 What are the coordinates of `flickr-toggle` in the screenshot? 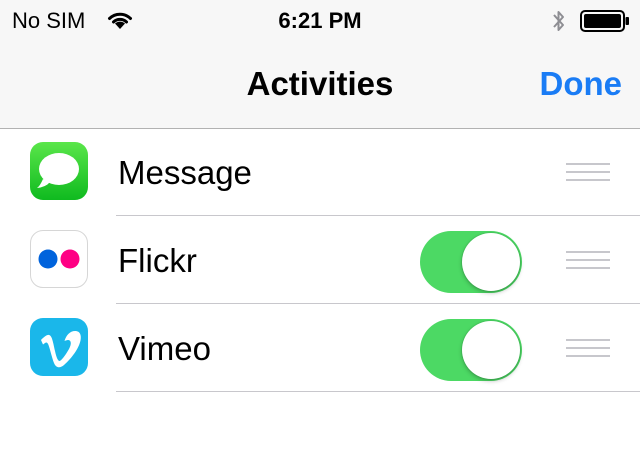 It's located at (471, 262).